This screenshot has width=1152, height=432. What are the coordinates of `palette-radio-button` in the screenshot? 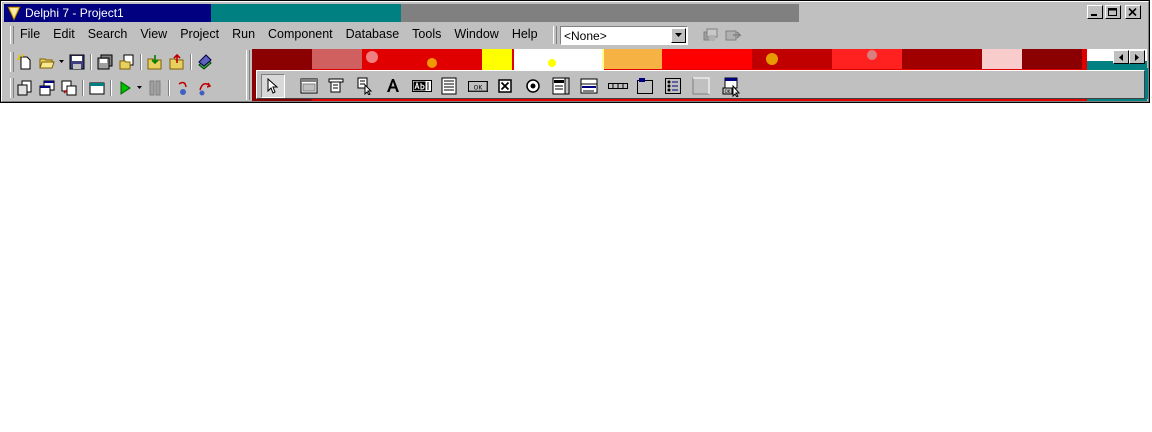 It's located at (533, 86).